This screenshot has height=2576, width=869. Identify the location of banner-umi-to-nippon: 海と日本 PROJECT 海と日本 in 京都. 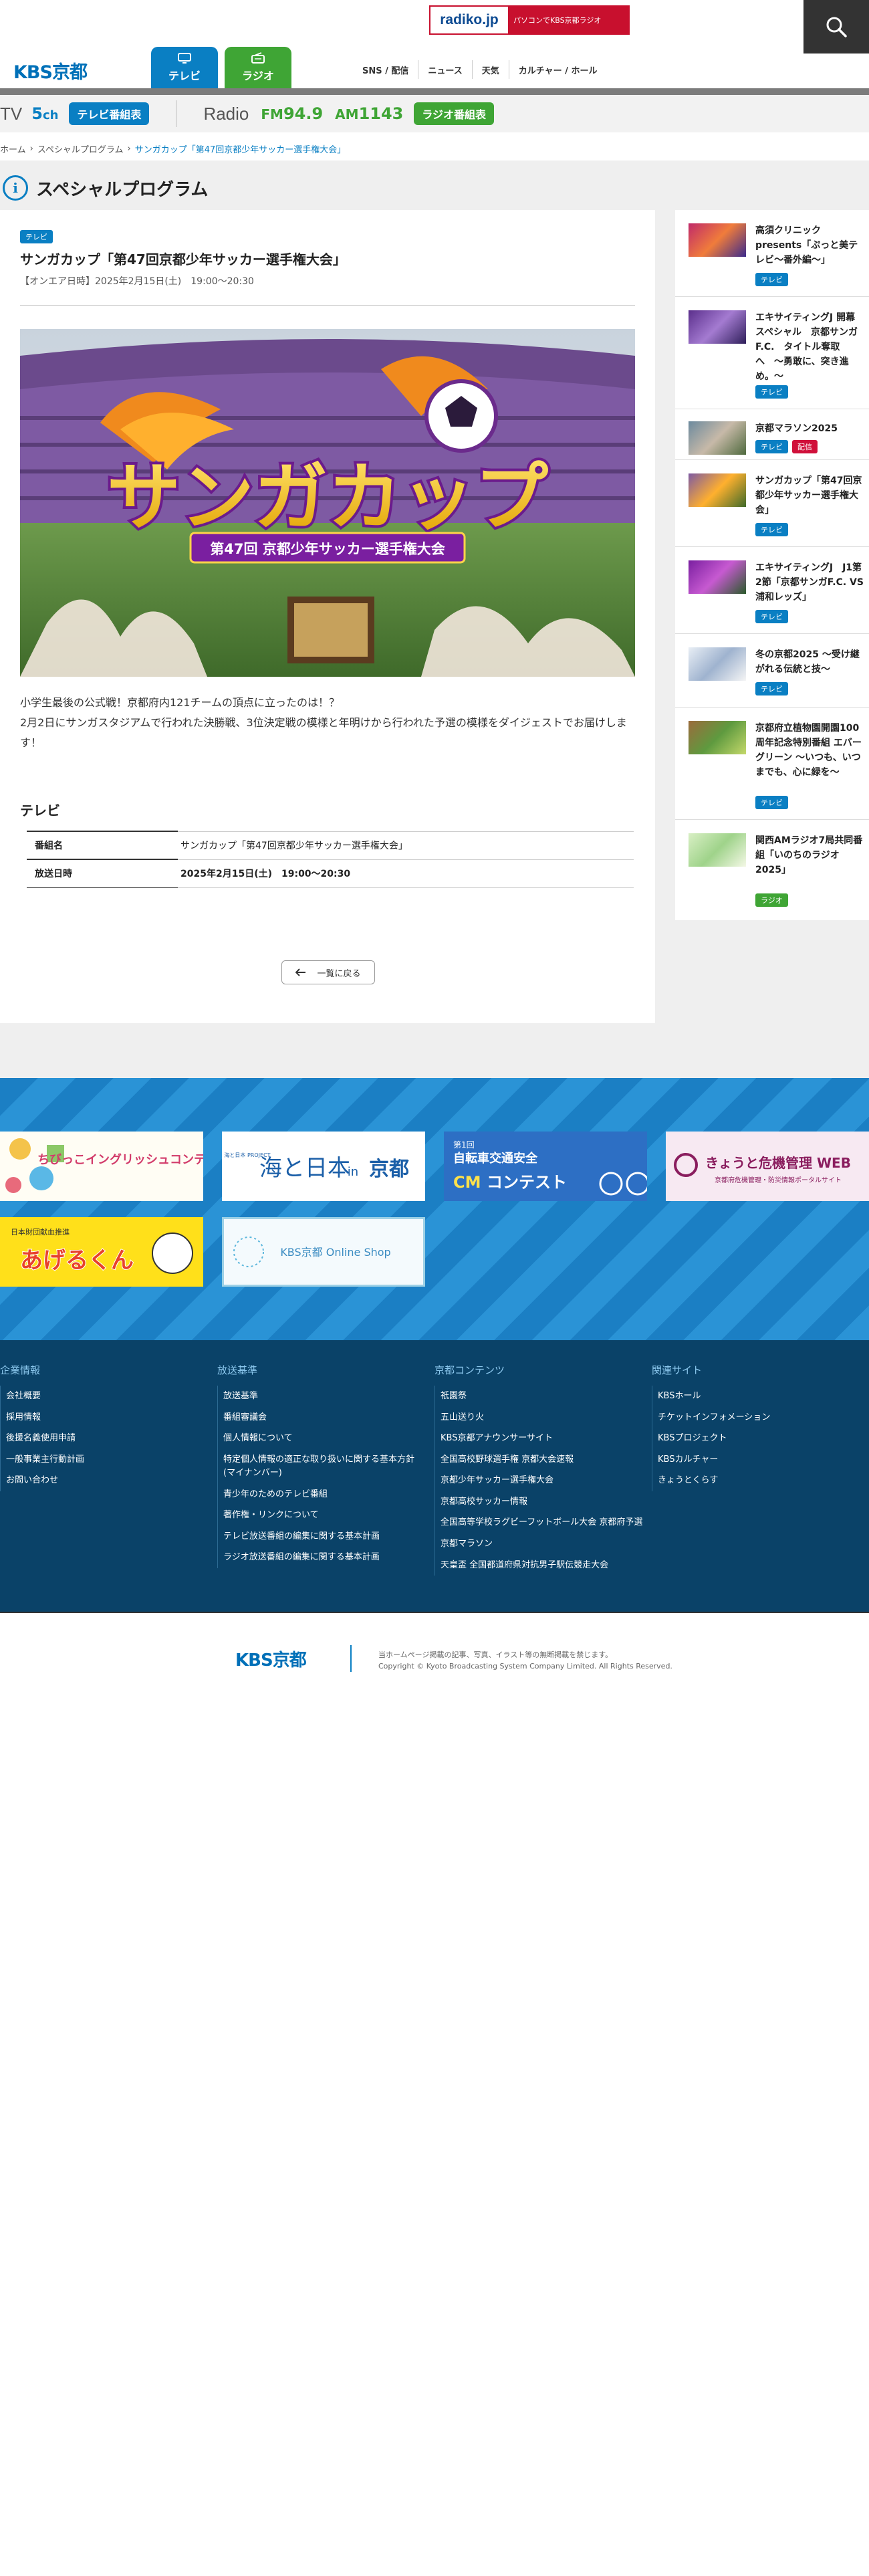
(323, 1166).